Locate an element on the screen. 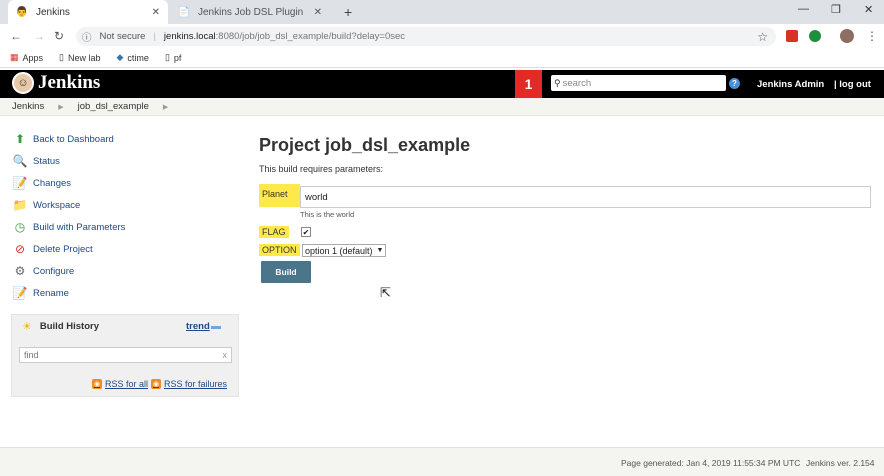 The width and height of the screenshot is (884, 476). mouse-cursor-icon: ⇱ is located at coordinates (385, 292).